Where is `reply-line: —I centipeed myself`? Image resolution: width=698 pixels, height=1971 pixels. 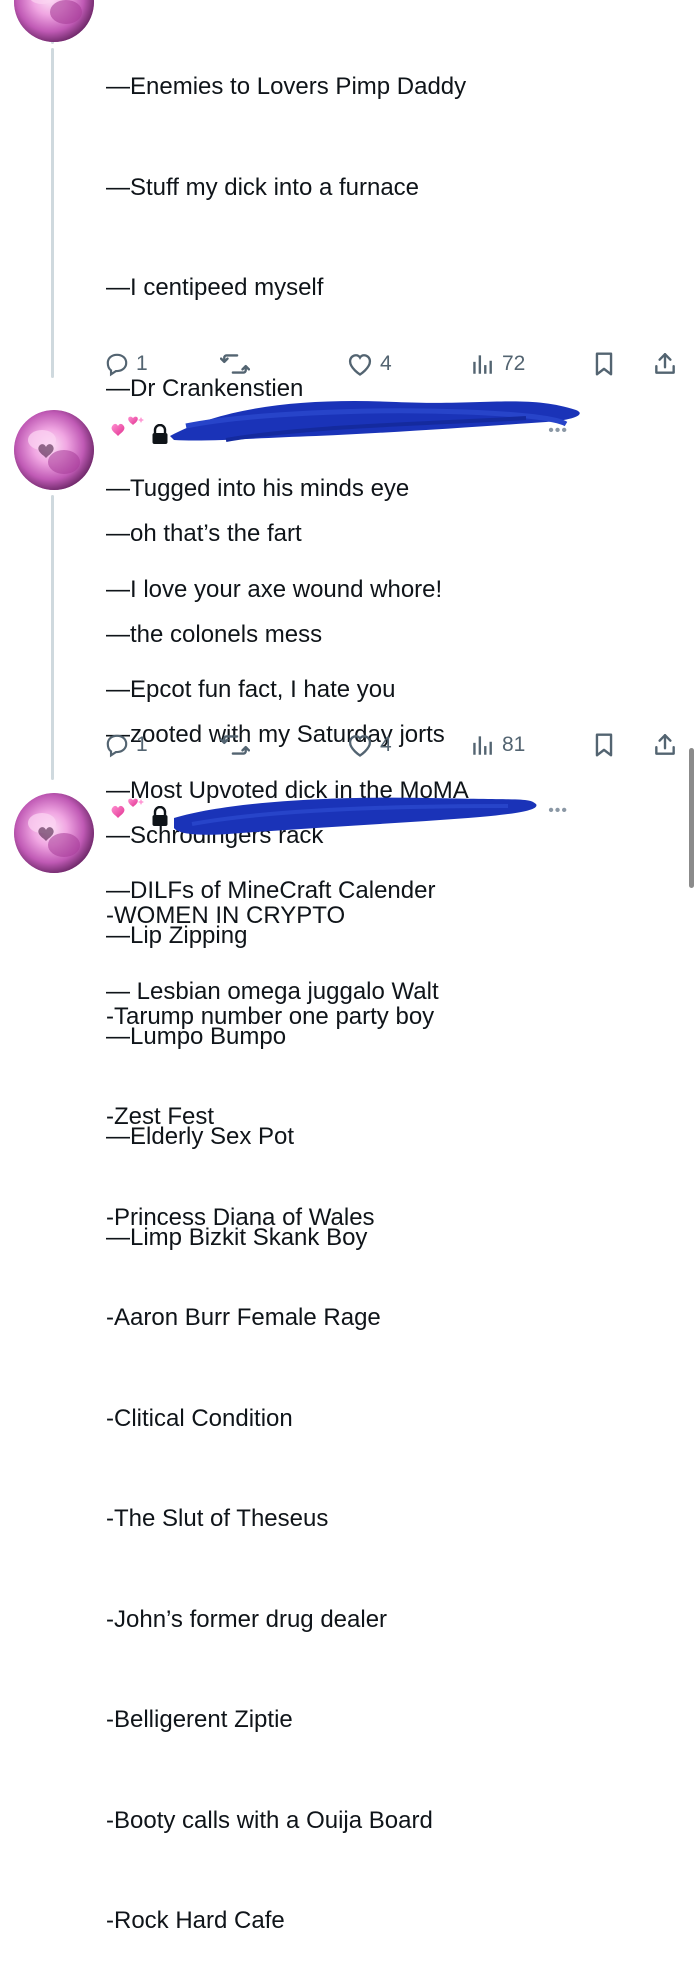
reply-line: —I centipeed myself is located at coordinates (215, 287).